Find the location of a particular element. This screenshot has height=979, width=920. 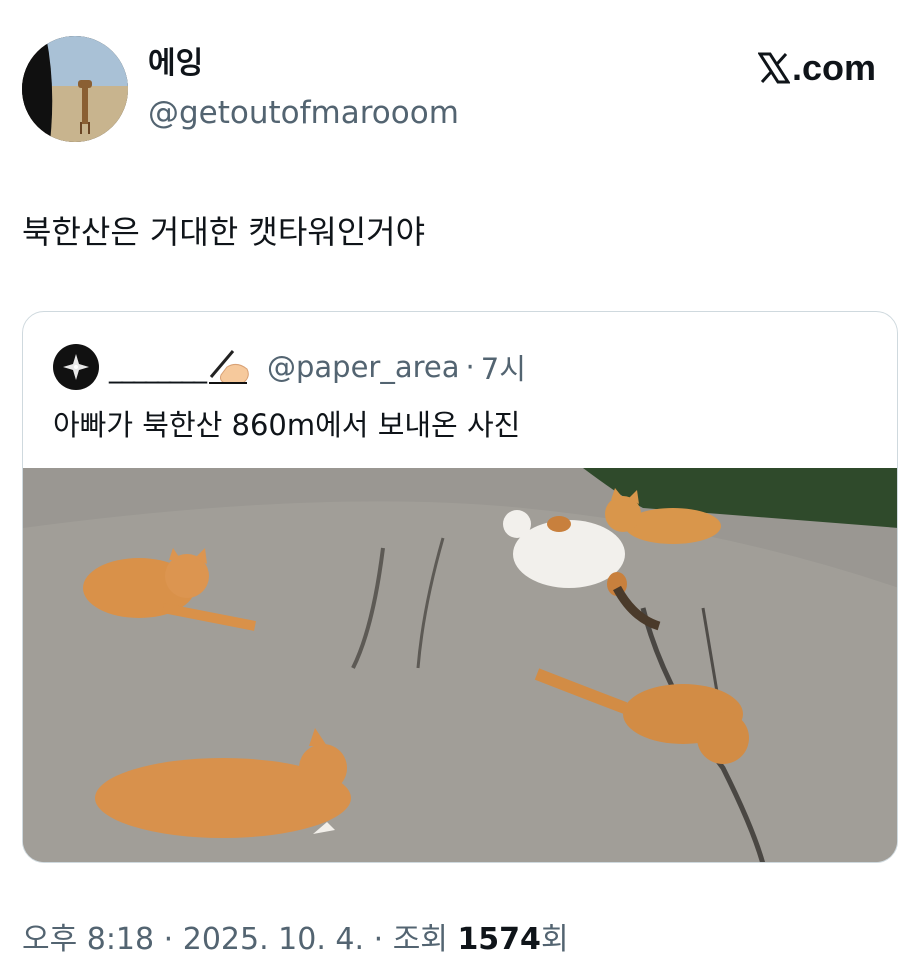

site-logo: .com is located at coordinates (816, 67).